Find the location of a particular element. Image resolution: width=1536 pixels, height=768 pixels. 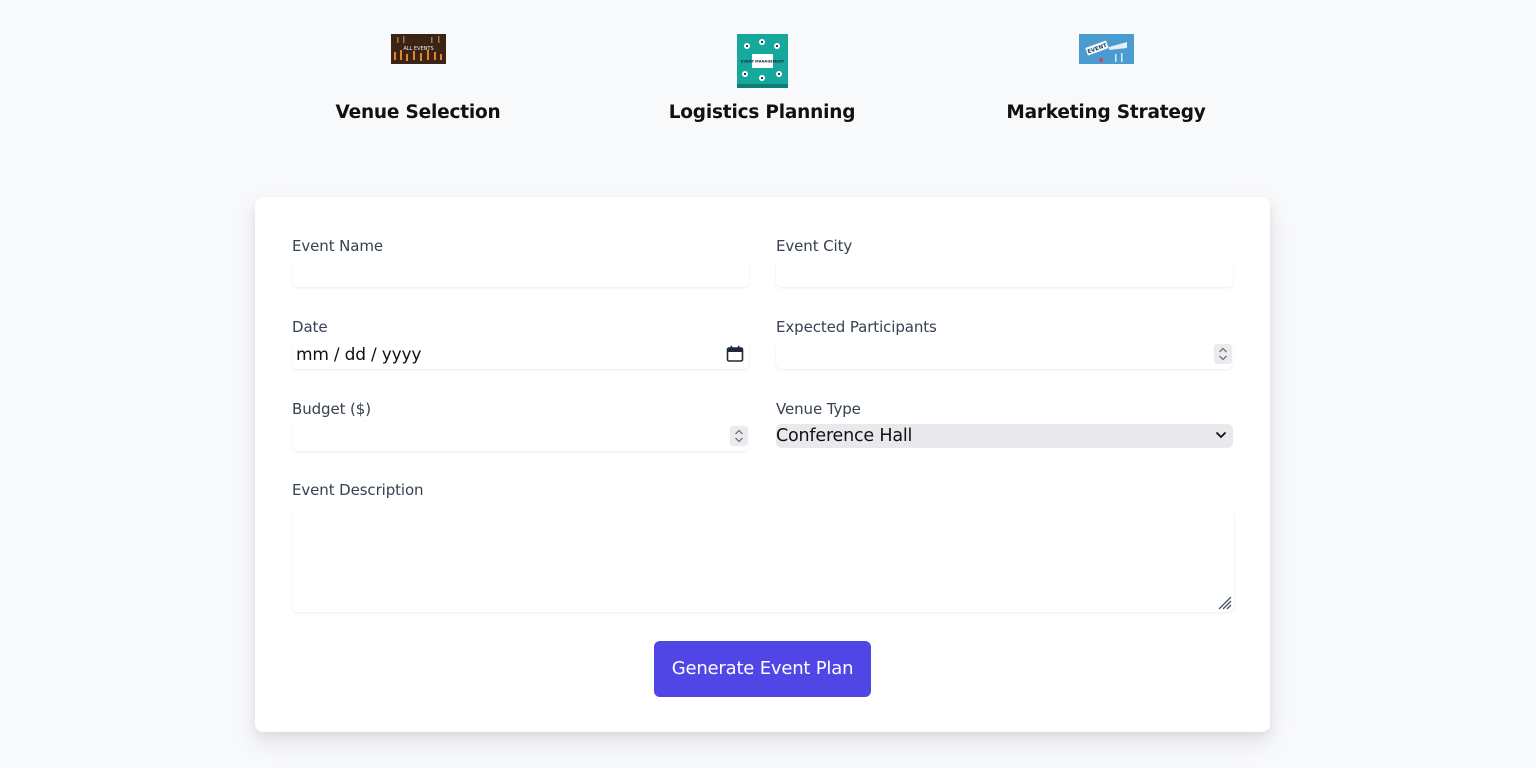

event-city-field: Event City is located at coordinates (1004, 262).